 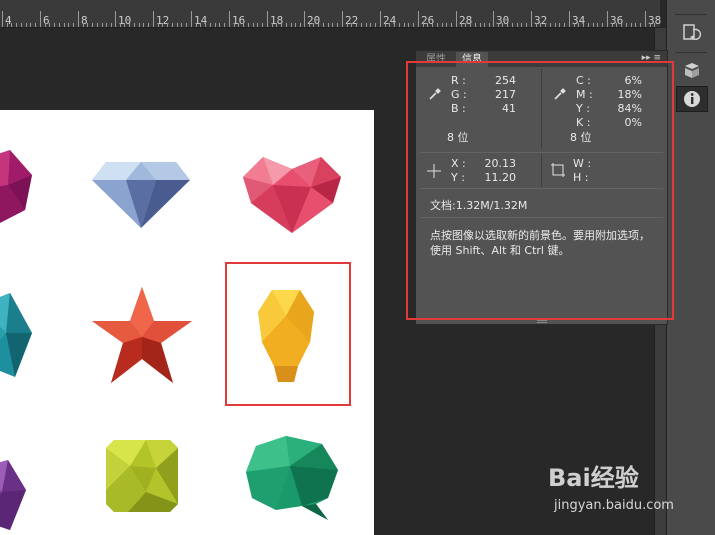 I want to click on panel-resize-grip, so click(x=542, y=321).